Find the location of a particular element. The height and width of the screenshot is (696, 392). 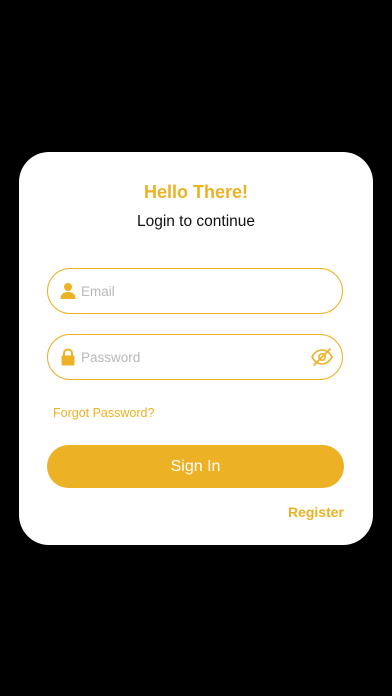

greeting-title: Hello There! is located at coordinates (196, 192).